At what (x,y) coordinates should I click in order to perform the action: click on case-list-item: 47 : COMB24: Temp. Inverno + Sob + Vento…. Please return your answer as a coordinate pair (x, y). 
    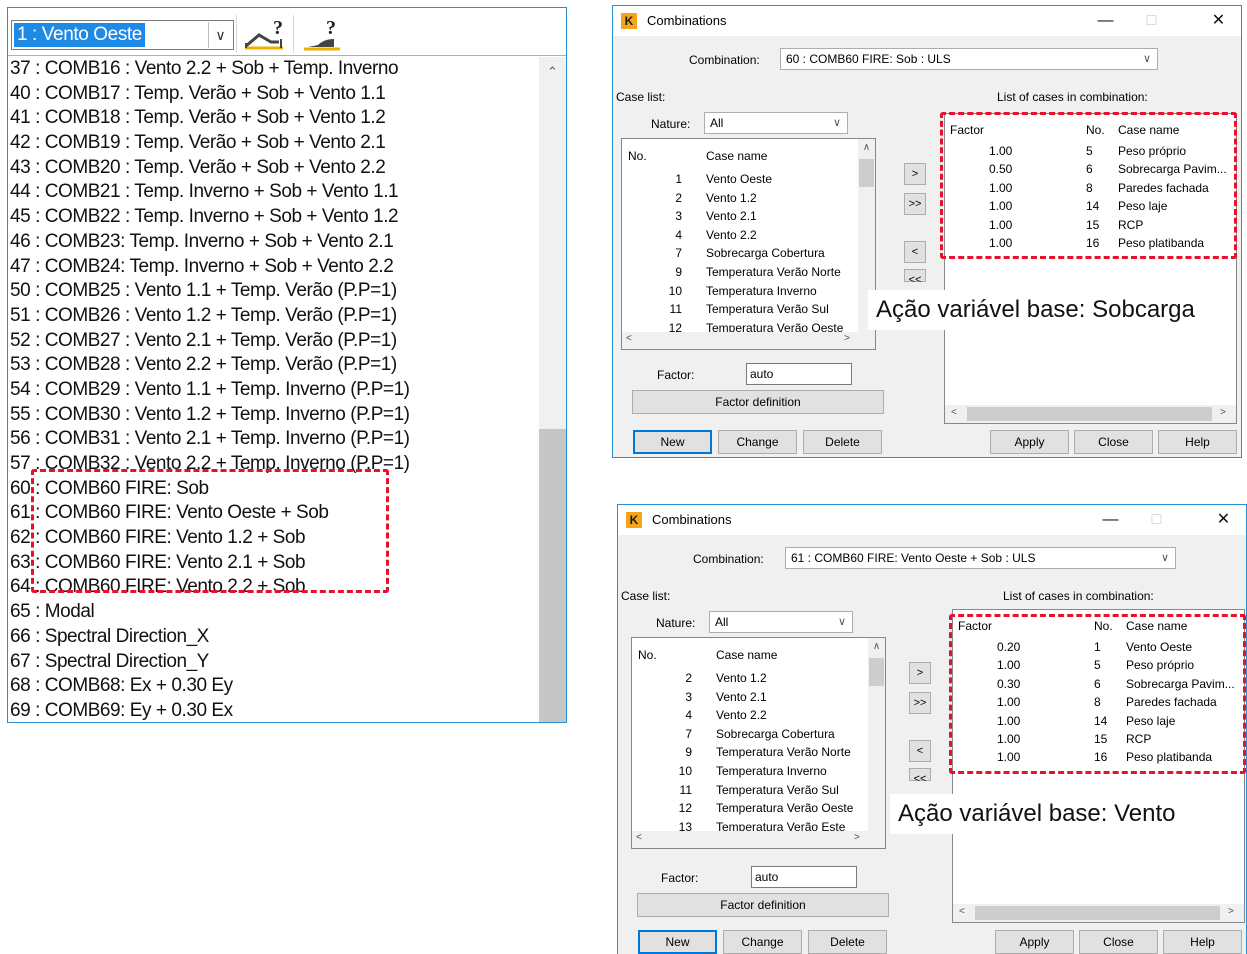
    Looking at the image, I should click on (274, 267).